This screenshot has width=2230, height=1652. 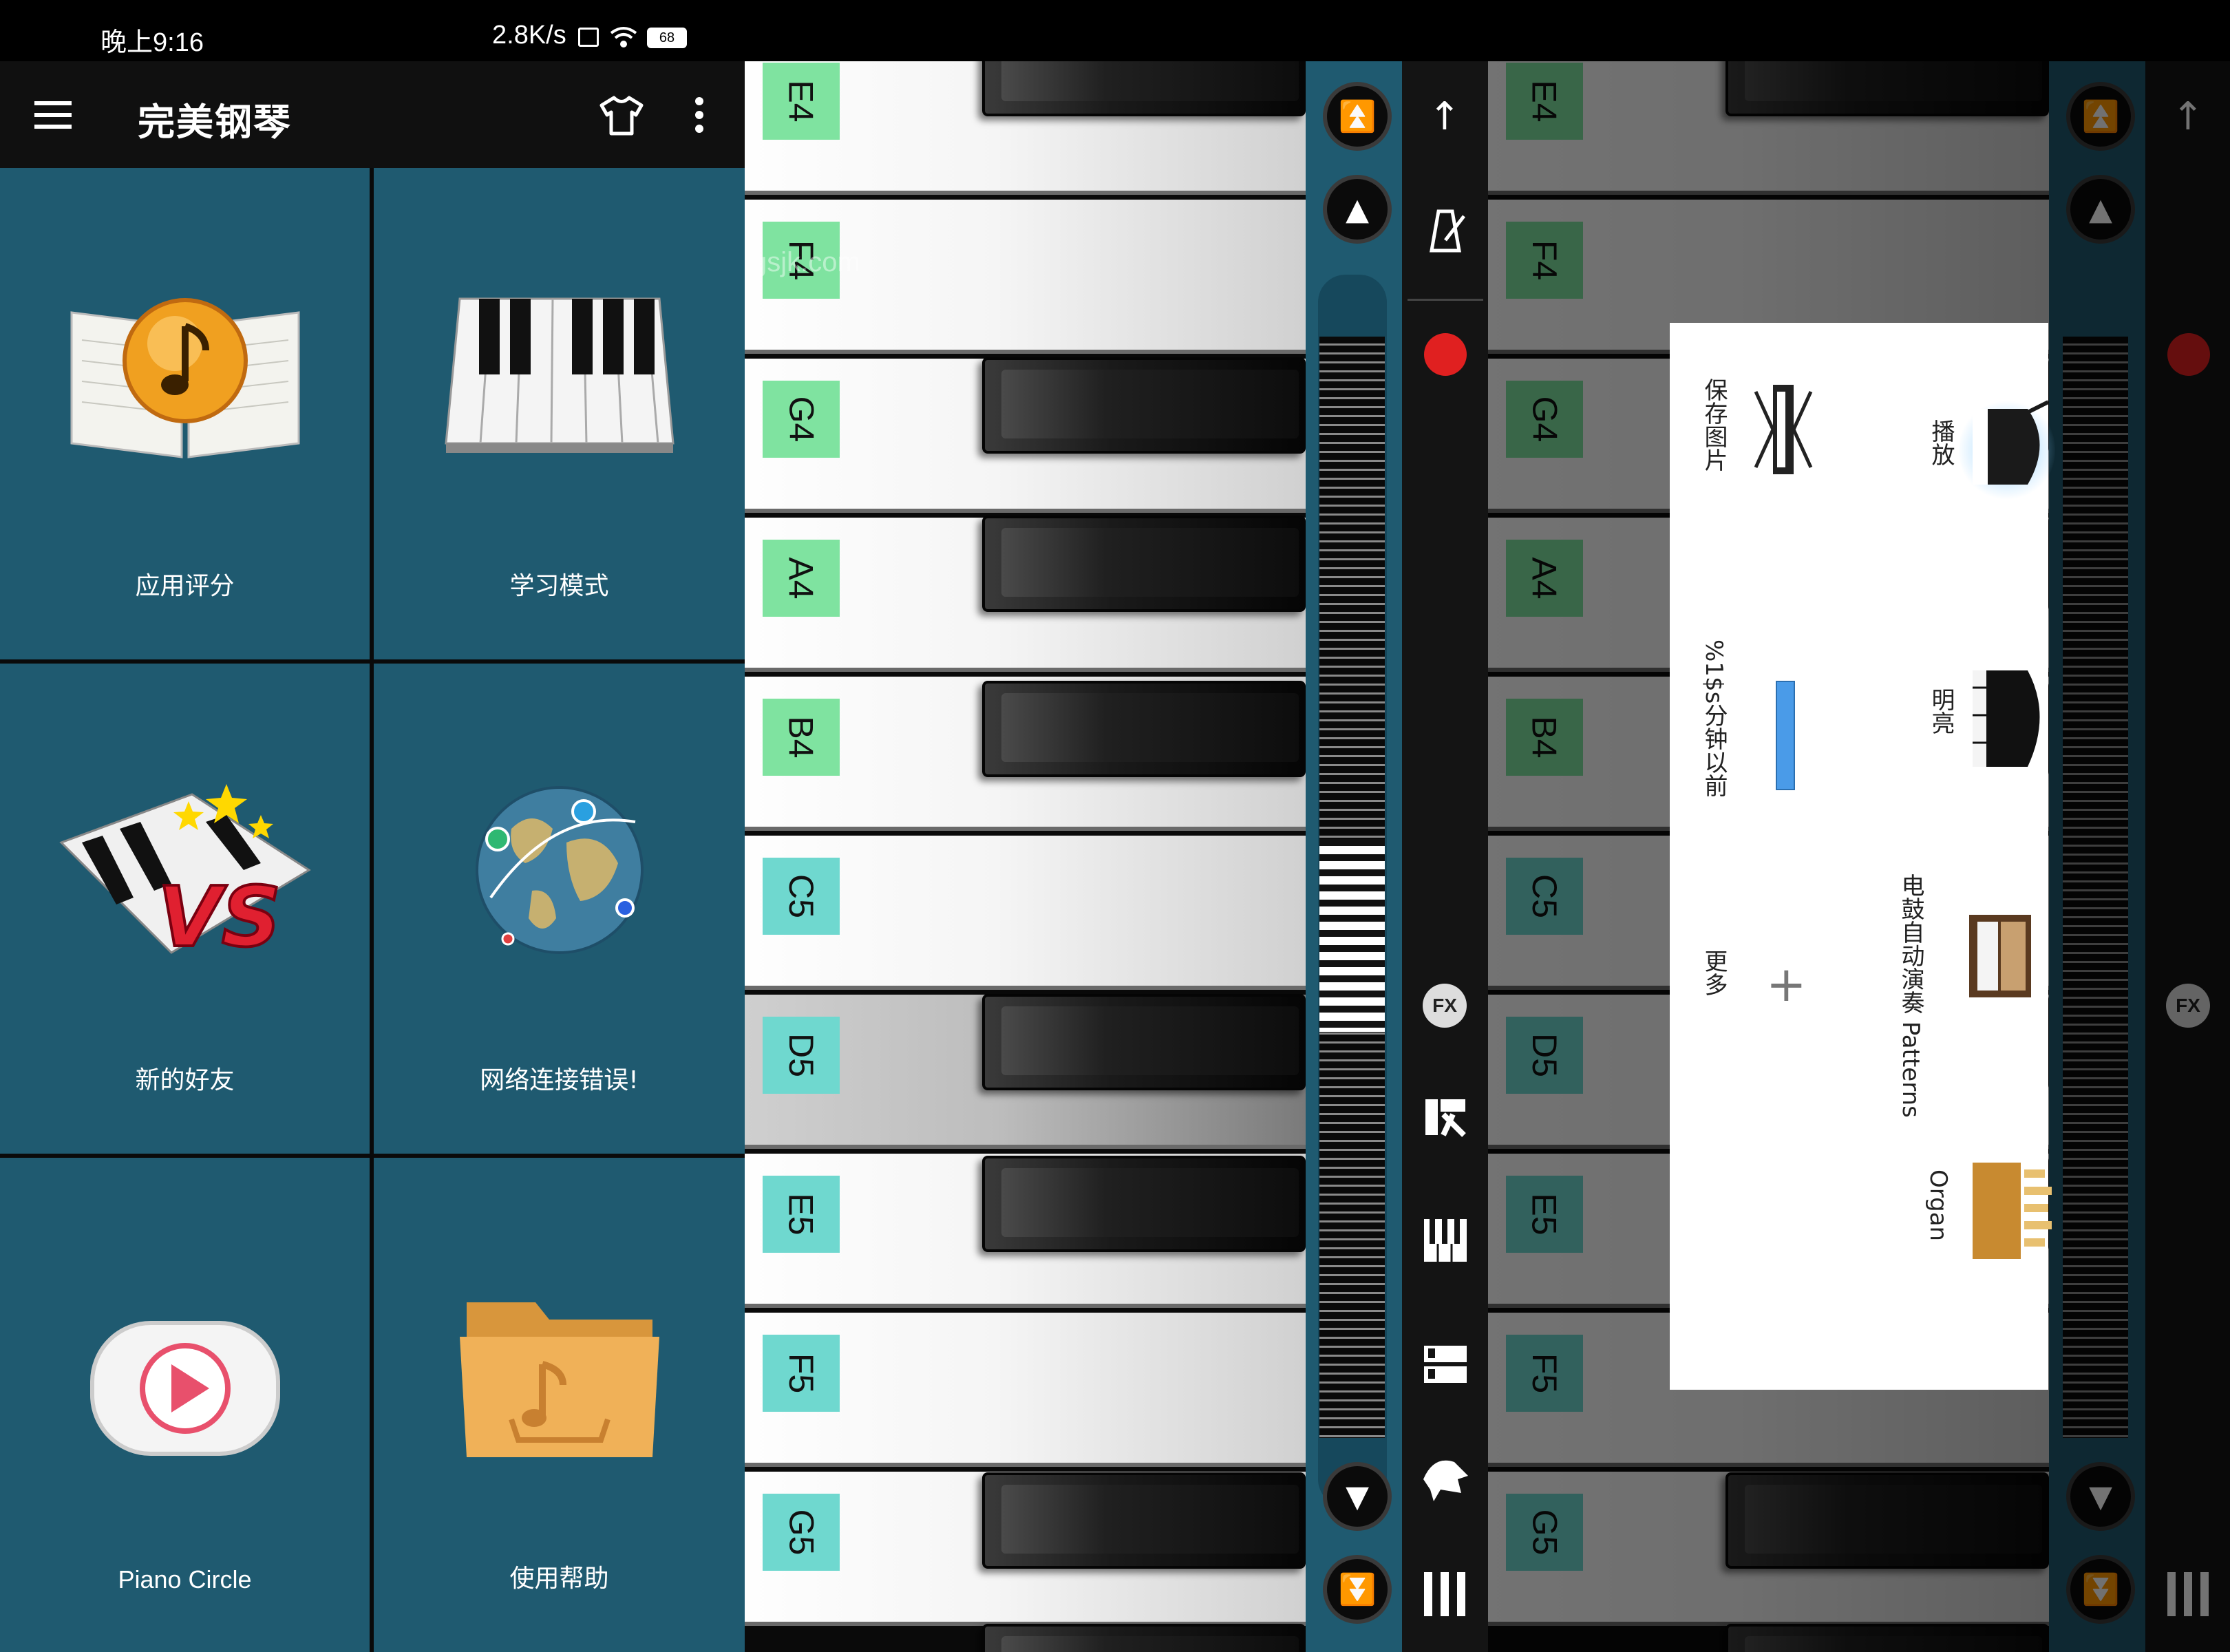 I want to click on chord-icon, so click(x=1445, y=1117).